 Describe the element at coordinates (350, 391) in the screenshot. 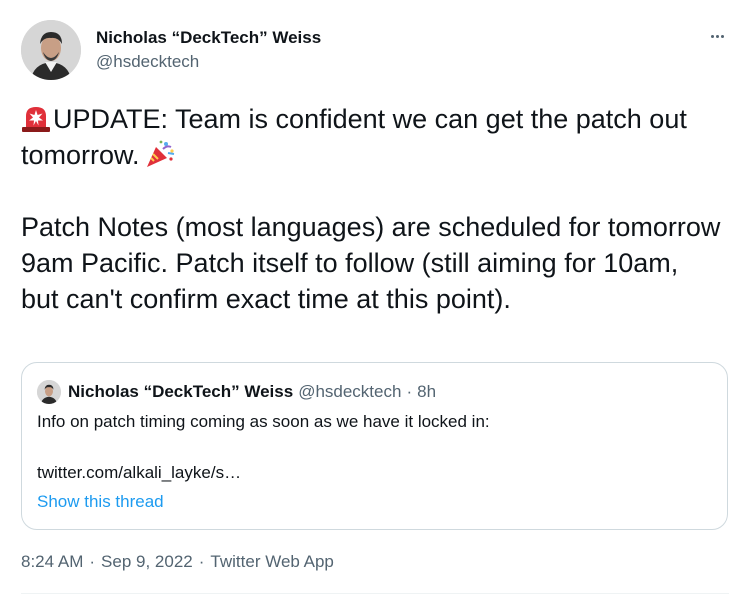

I see `quoted-author-handle: @hsdecktech` at that location.